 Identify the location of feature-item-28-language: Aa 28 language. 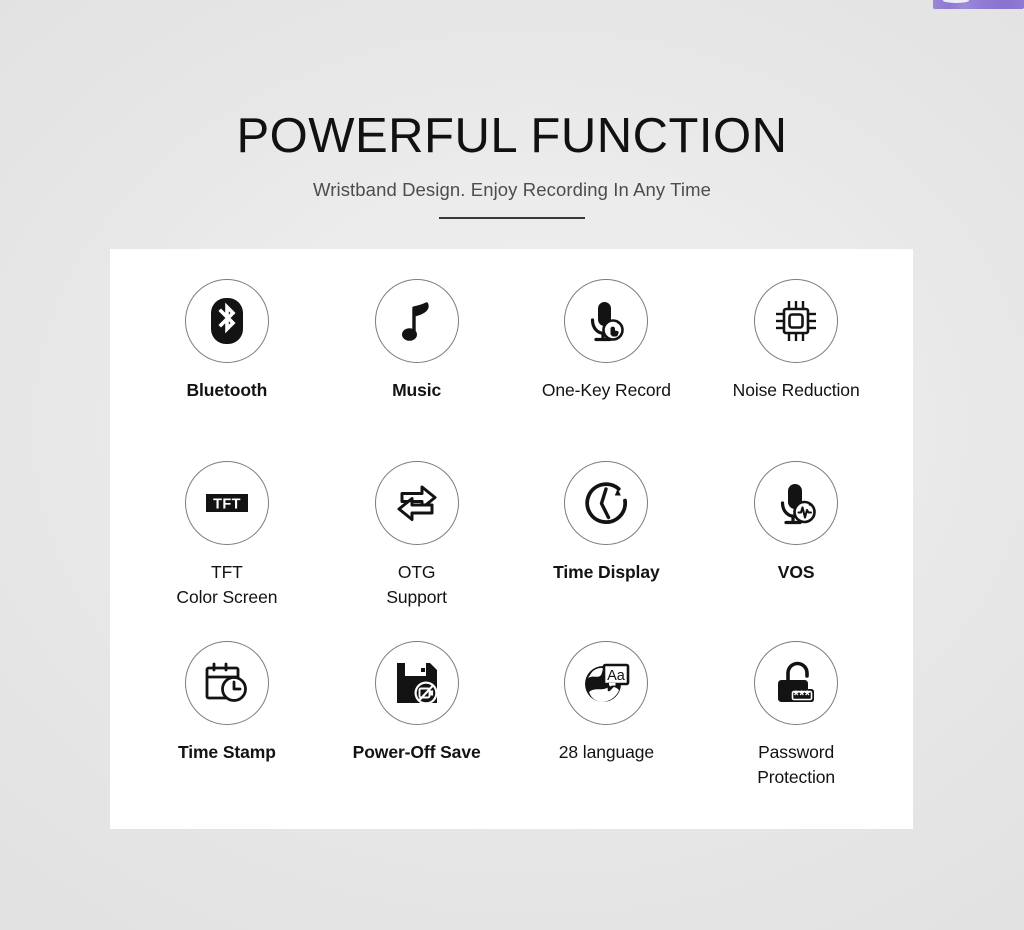
(607, 720).